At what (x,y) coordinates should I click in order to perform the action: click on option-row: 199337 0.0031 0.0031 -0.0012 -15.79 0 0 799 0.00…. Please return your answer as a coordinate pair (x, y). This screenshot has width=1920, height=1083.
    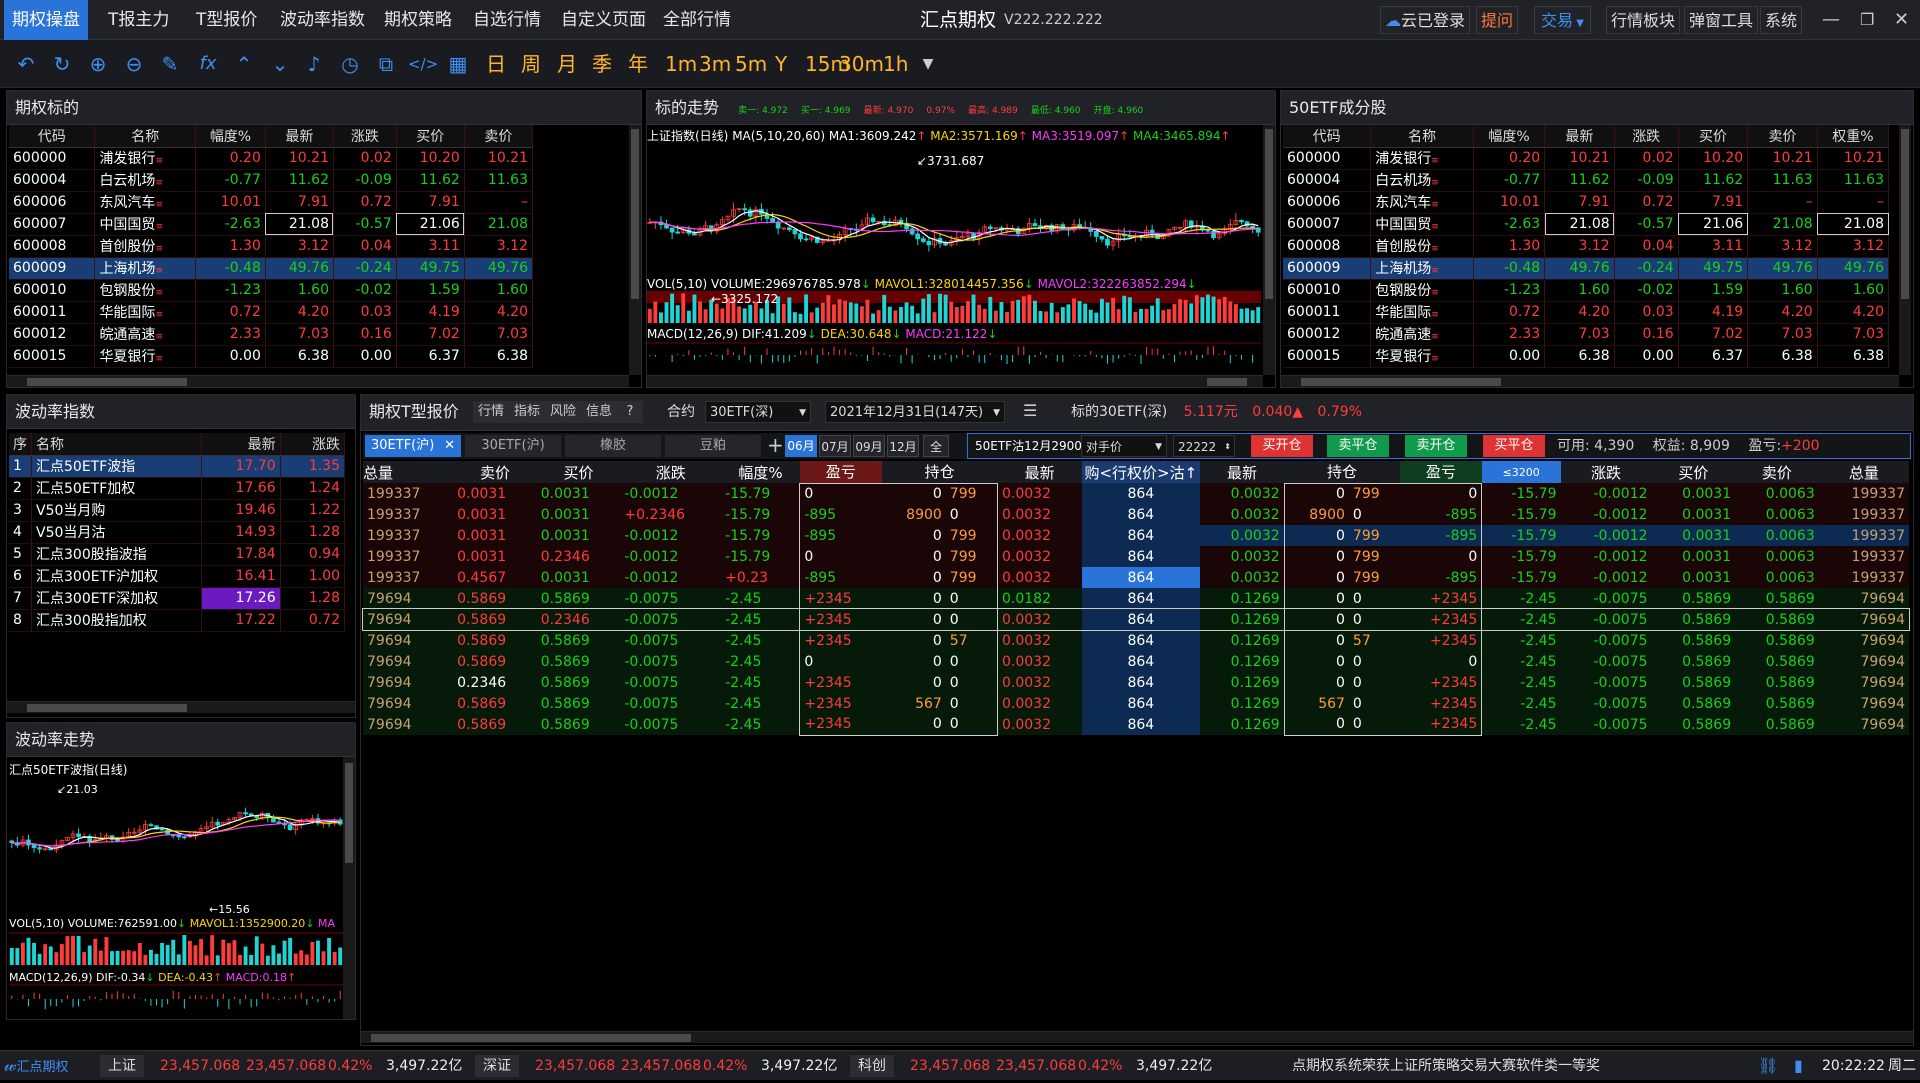
    Looking at the image, I should click on (1136, 493).